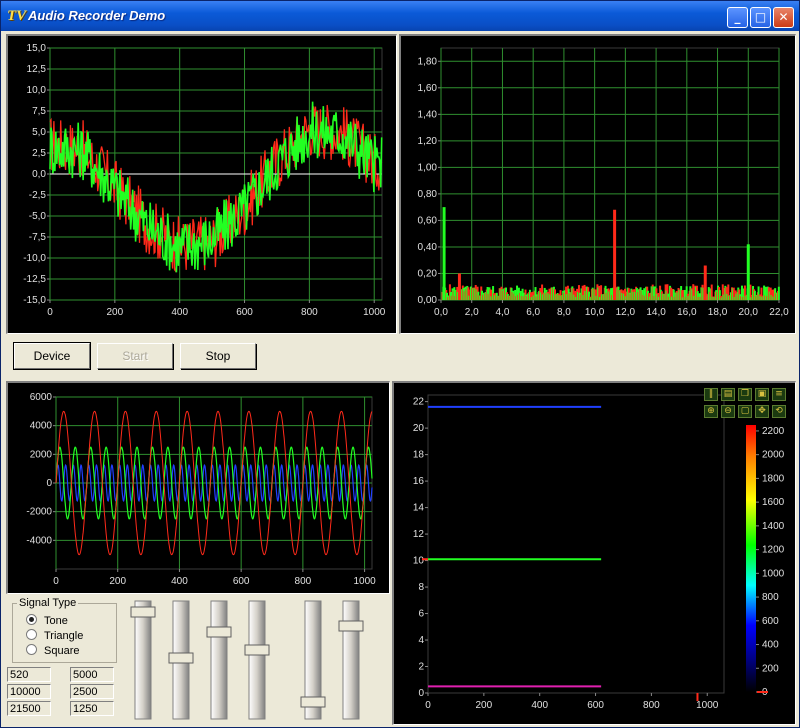 The image size is (800, 728). What do you see at coordinates (421, 587) in the screenshot?
I see `y-tick-label: 8` at bounding box center [421, 587].